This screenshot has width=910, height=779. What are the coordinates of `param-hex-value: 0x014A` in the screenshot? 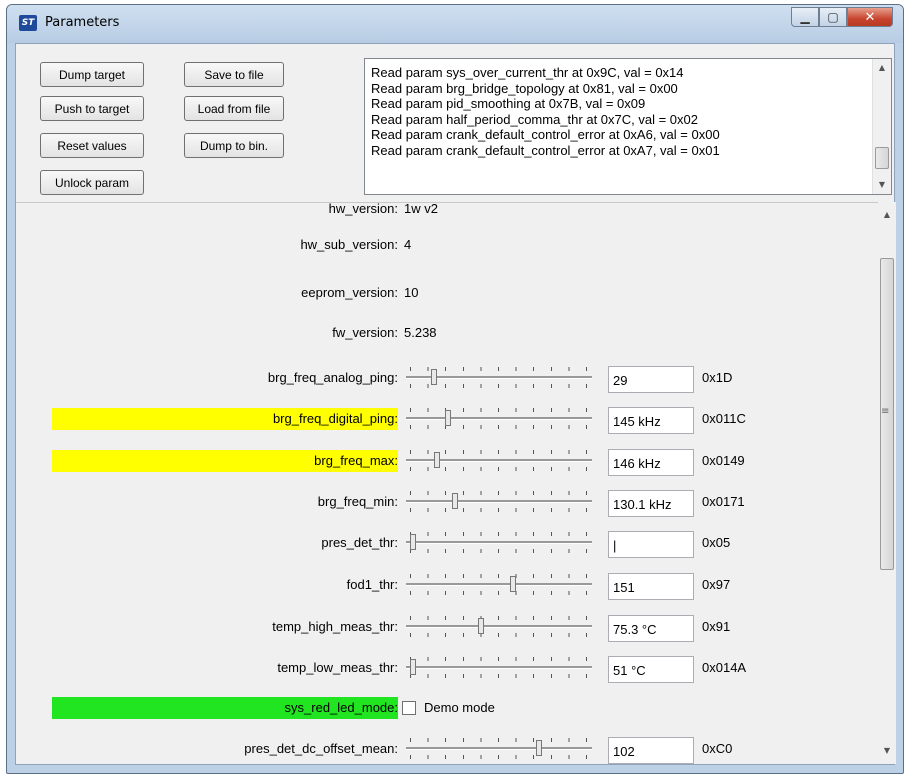 It's located at (724, 667).